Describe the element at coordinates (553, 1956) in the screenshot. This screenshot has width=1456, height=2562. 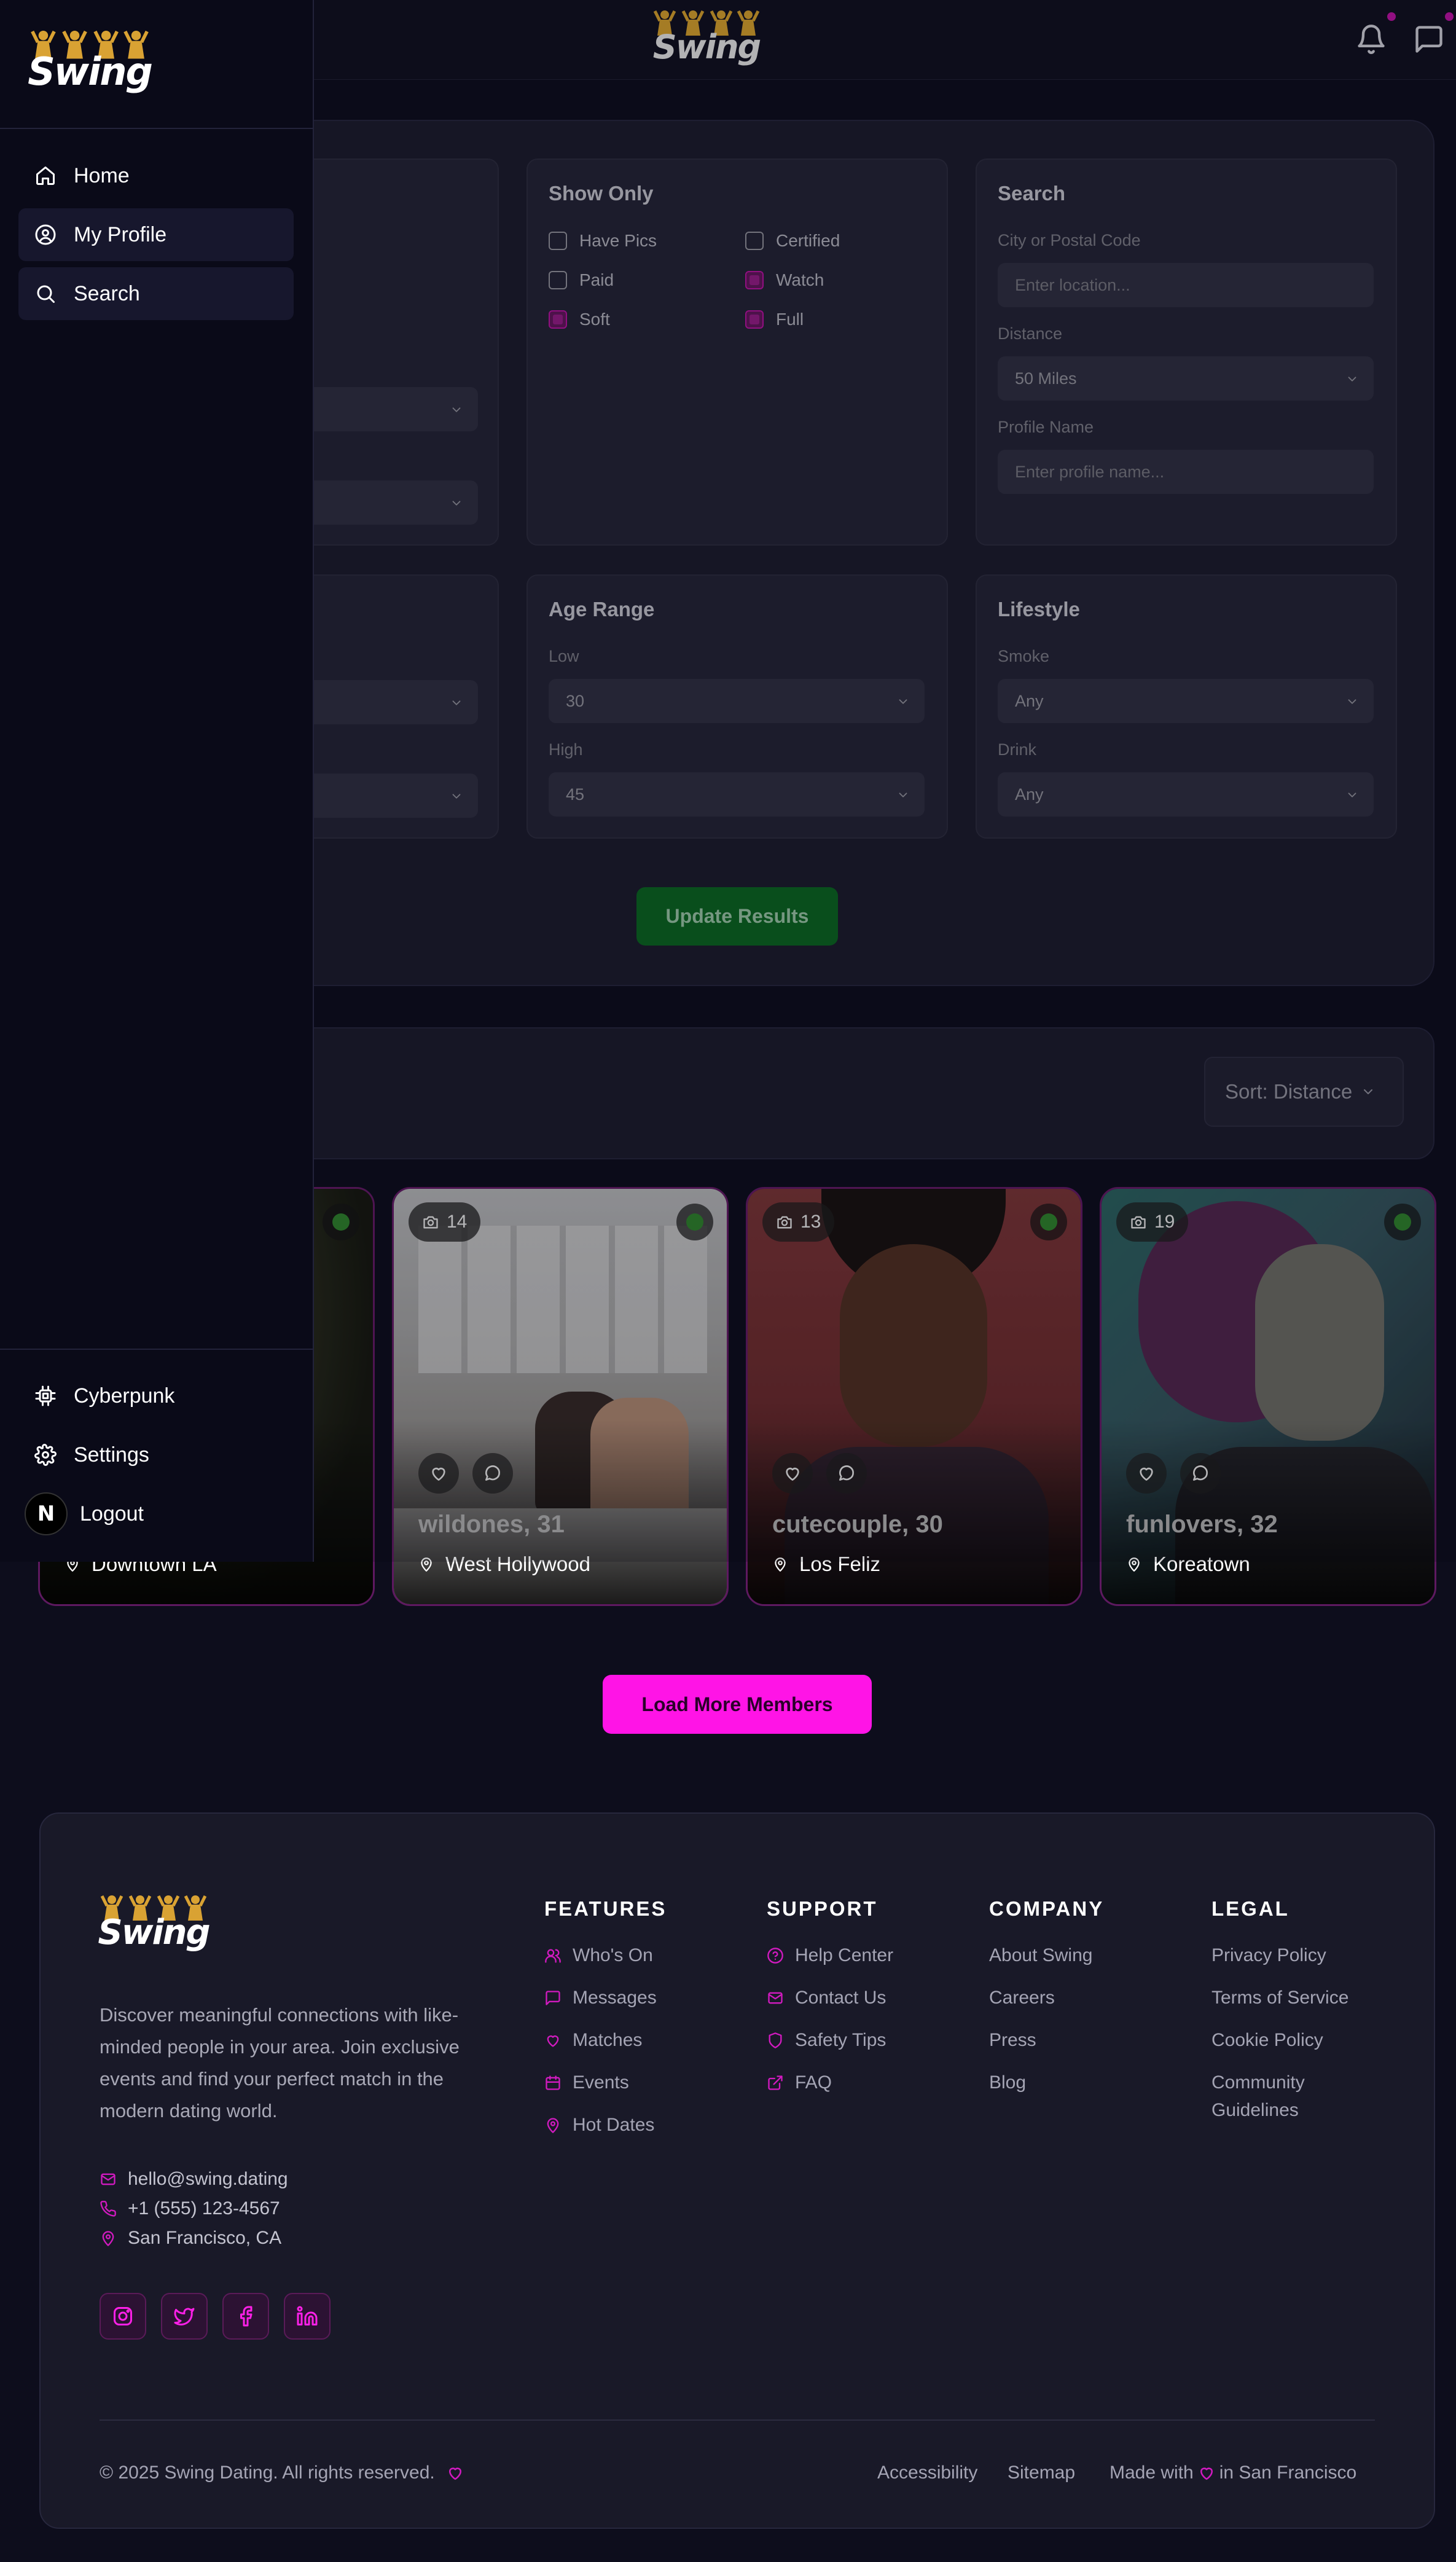
I see `users-icon` at that location.